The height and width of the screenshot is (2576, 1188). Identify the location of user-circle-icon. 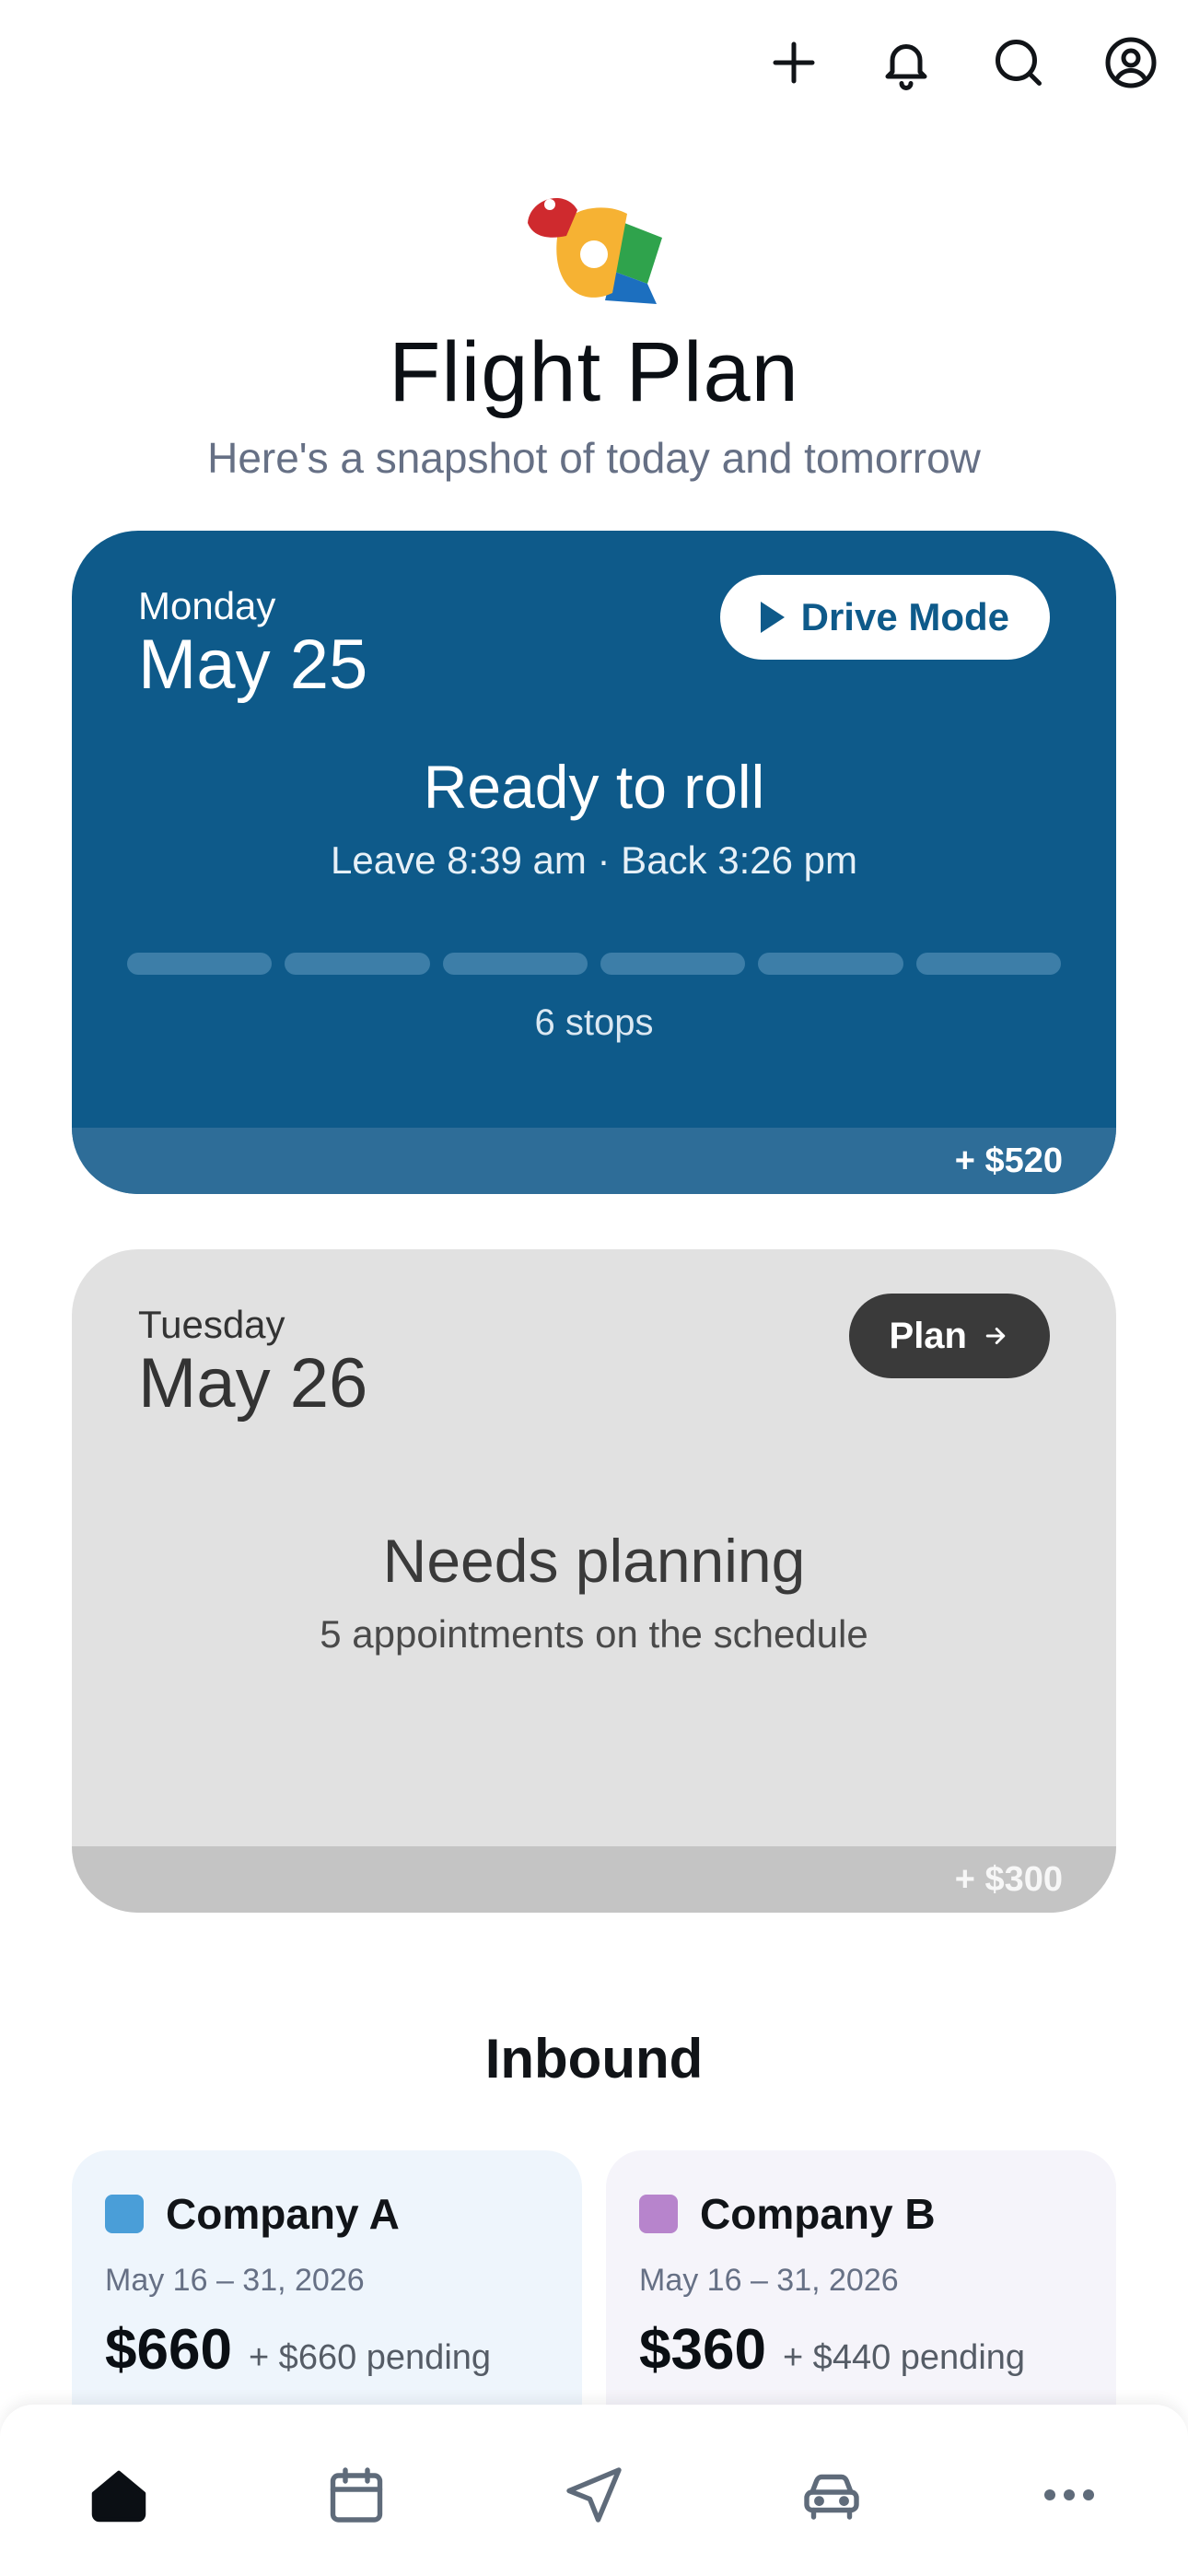
(1131, 63).